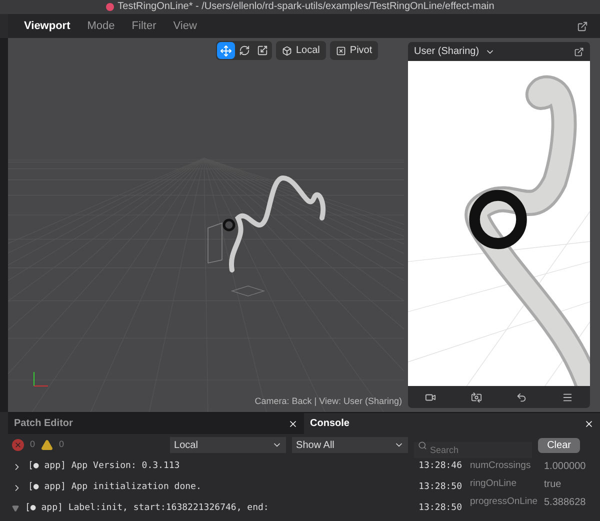 Image resolution: width=600 pixels, height=521 pixels. I want to click on move-arrows-icon, so click(226, 50).